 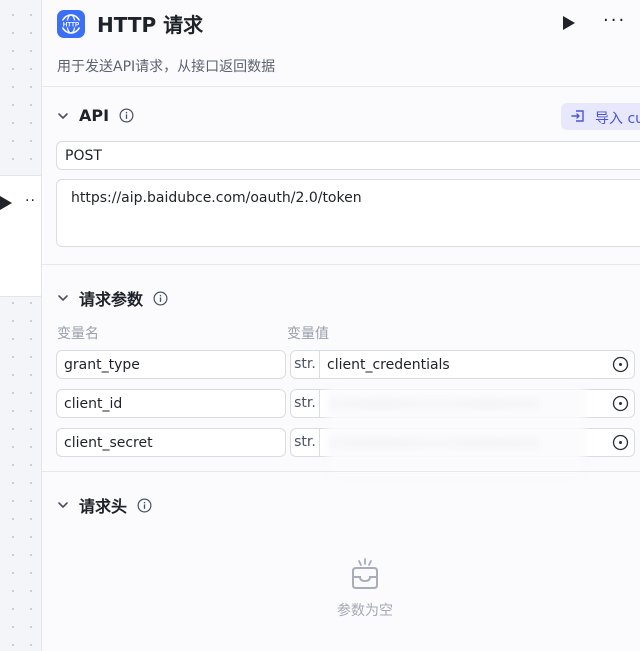 I want to click on play-icon, so click(x=6, y=203).